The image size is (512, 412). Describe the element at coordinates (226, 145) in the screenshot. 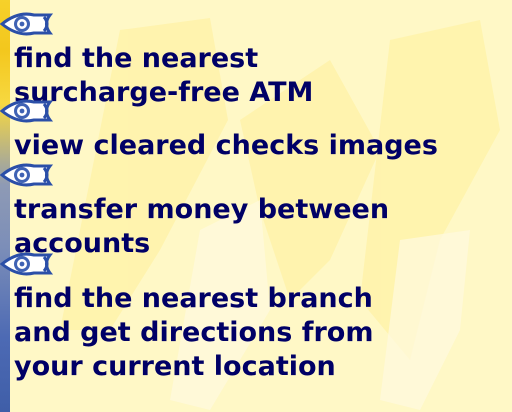

I see `bullet-text-line: view cleared checks images` at that location.